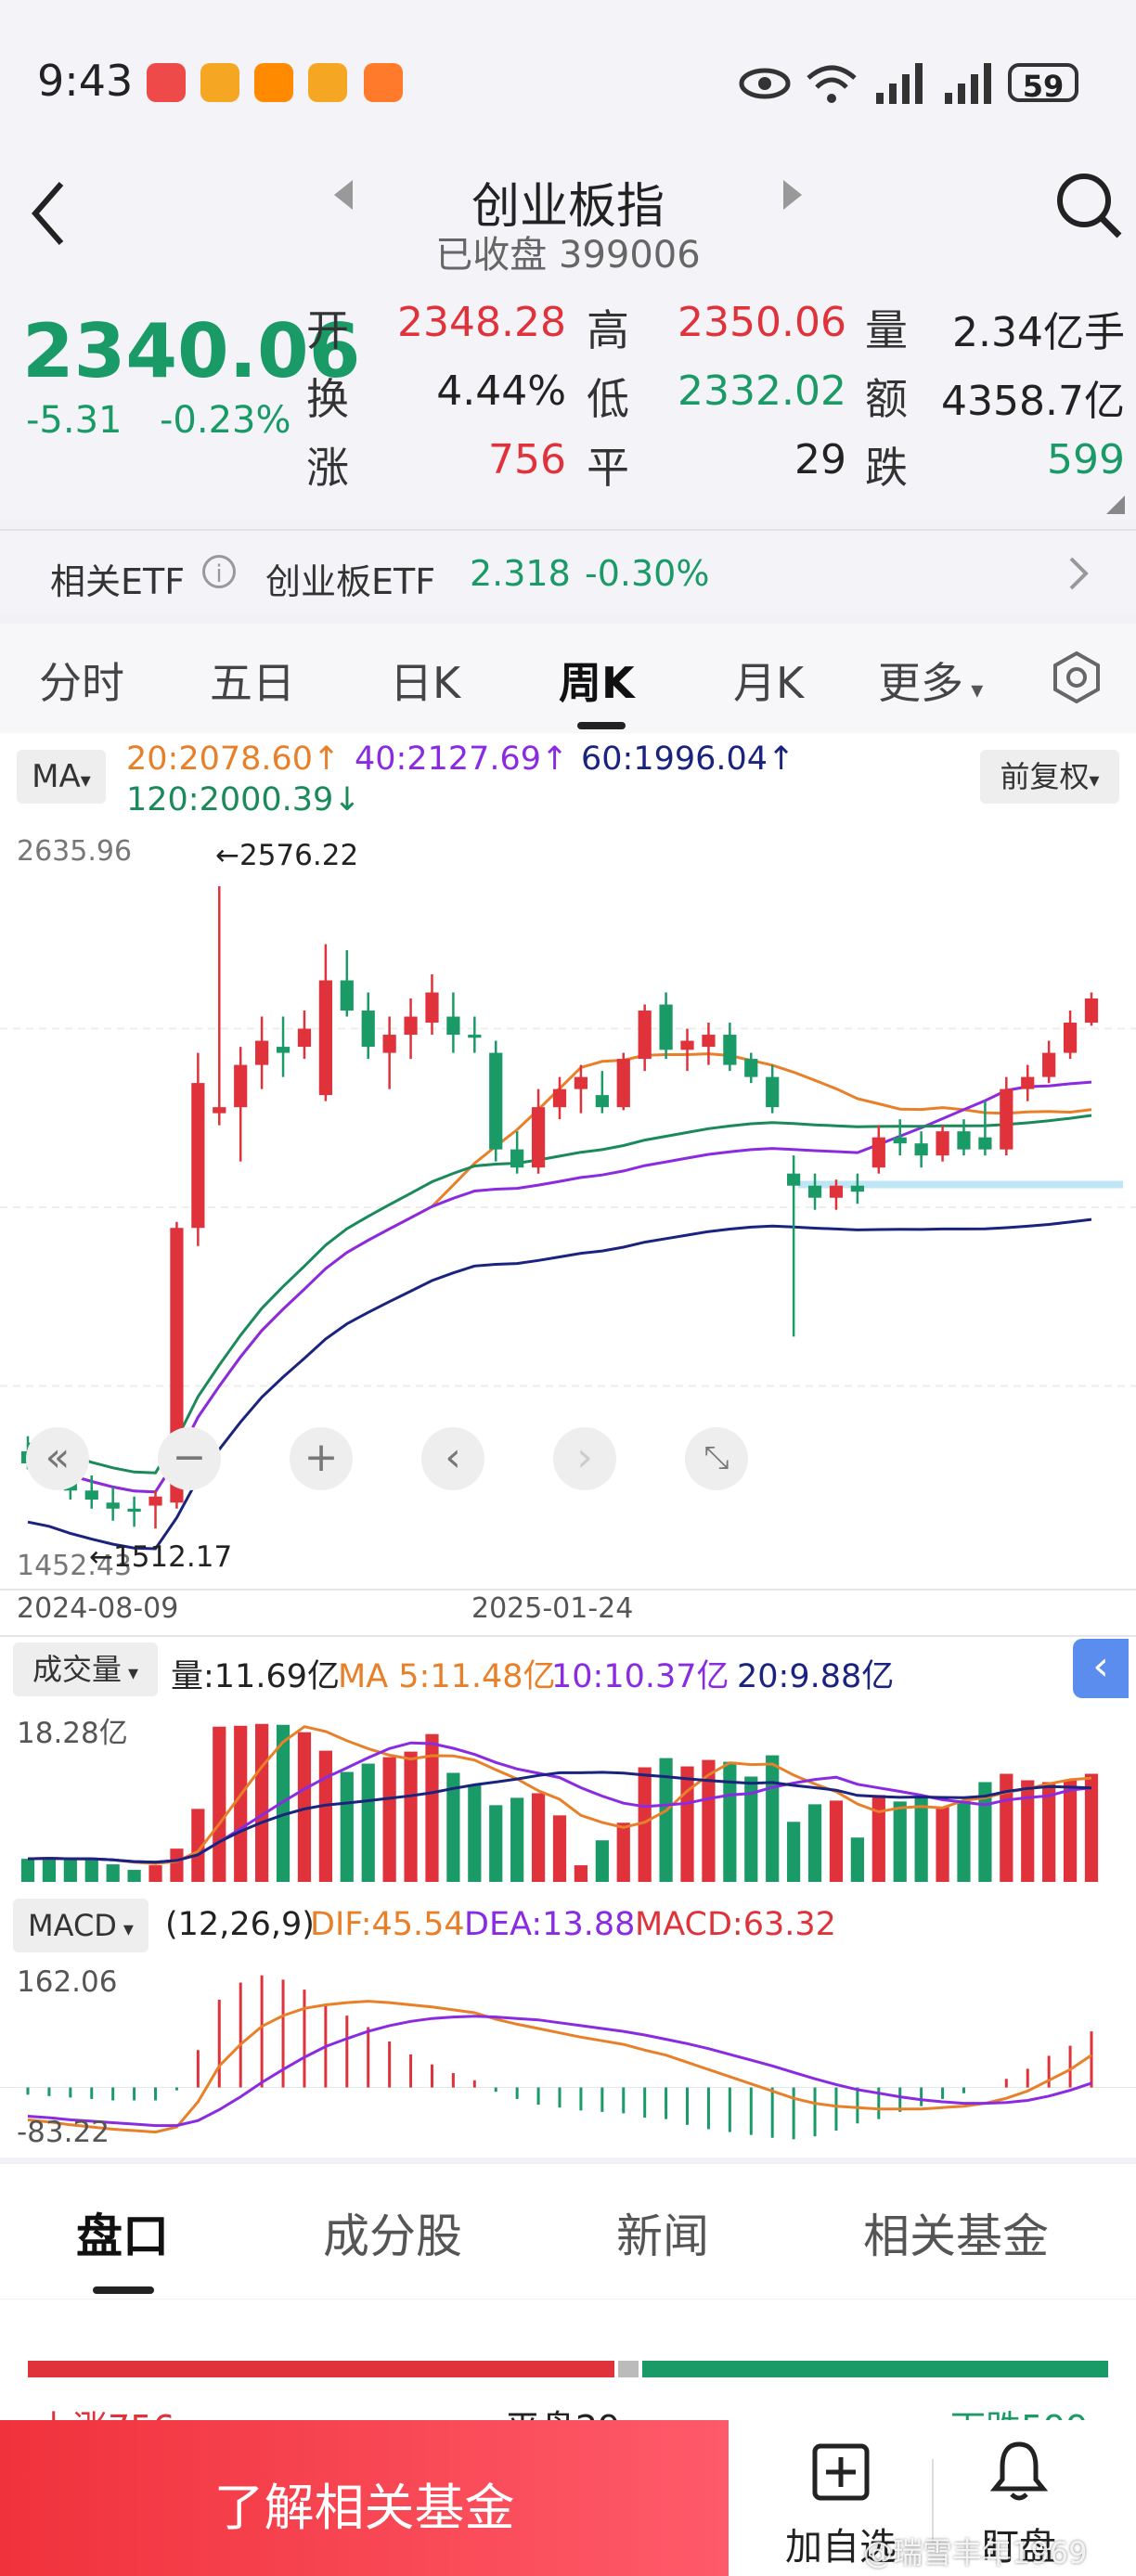 This screenshot has width=1136, height=2576. What do you see at coordinates (1094, 780) in the screenshot?
I see `dropdown-icon: ▾` at bounding box center [1094, 780].